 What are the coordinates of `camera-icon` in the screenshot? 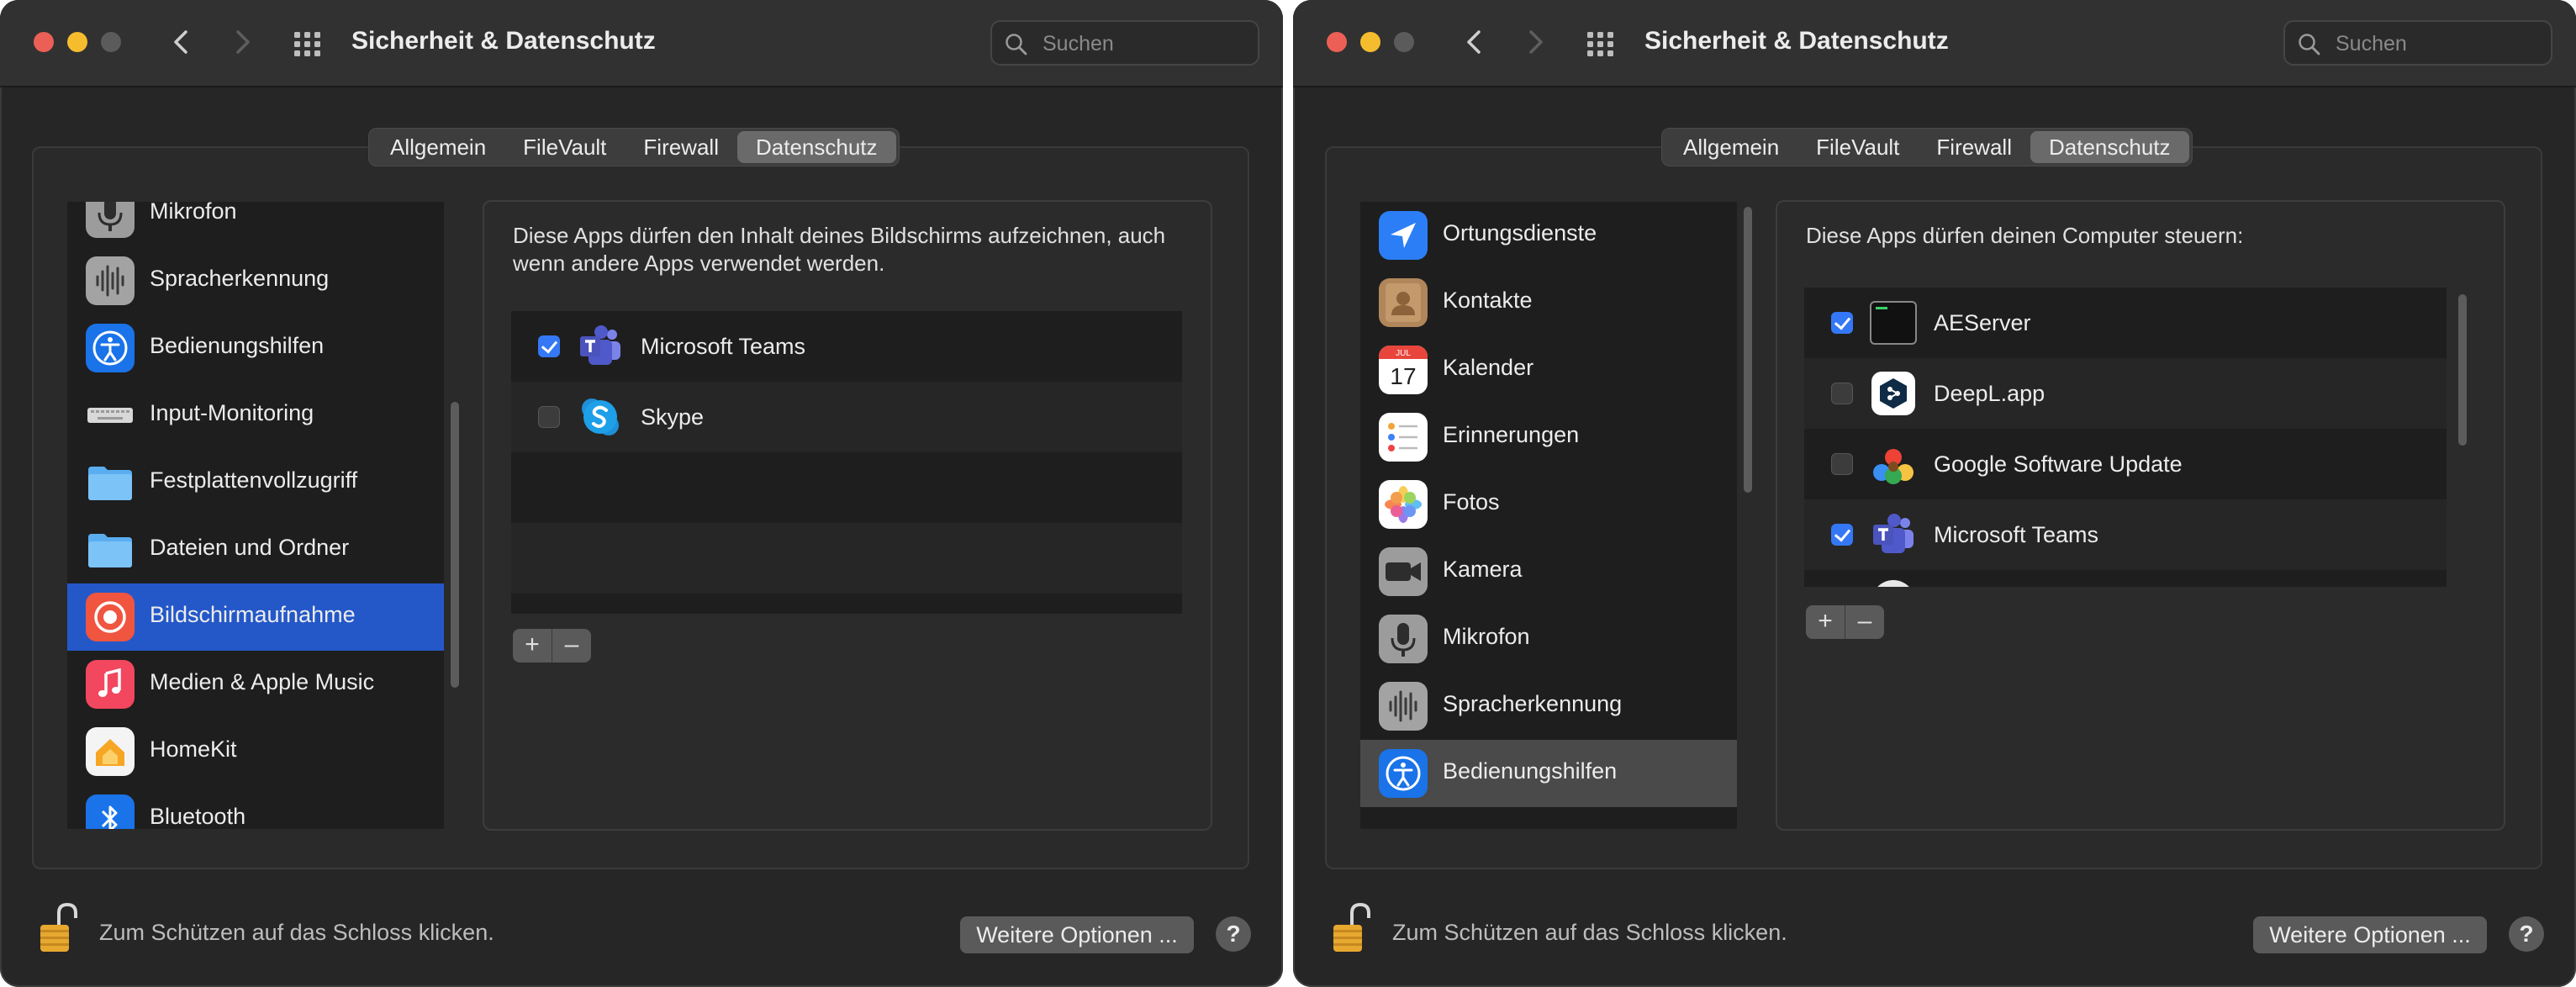 It's located at (1403, 571).